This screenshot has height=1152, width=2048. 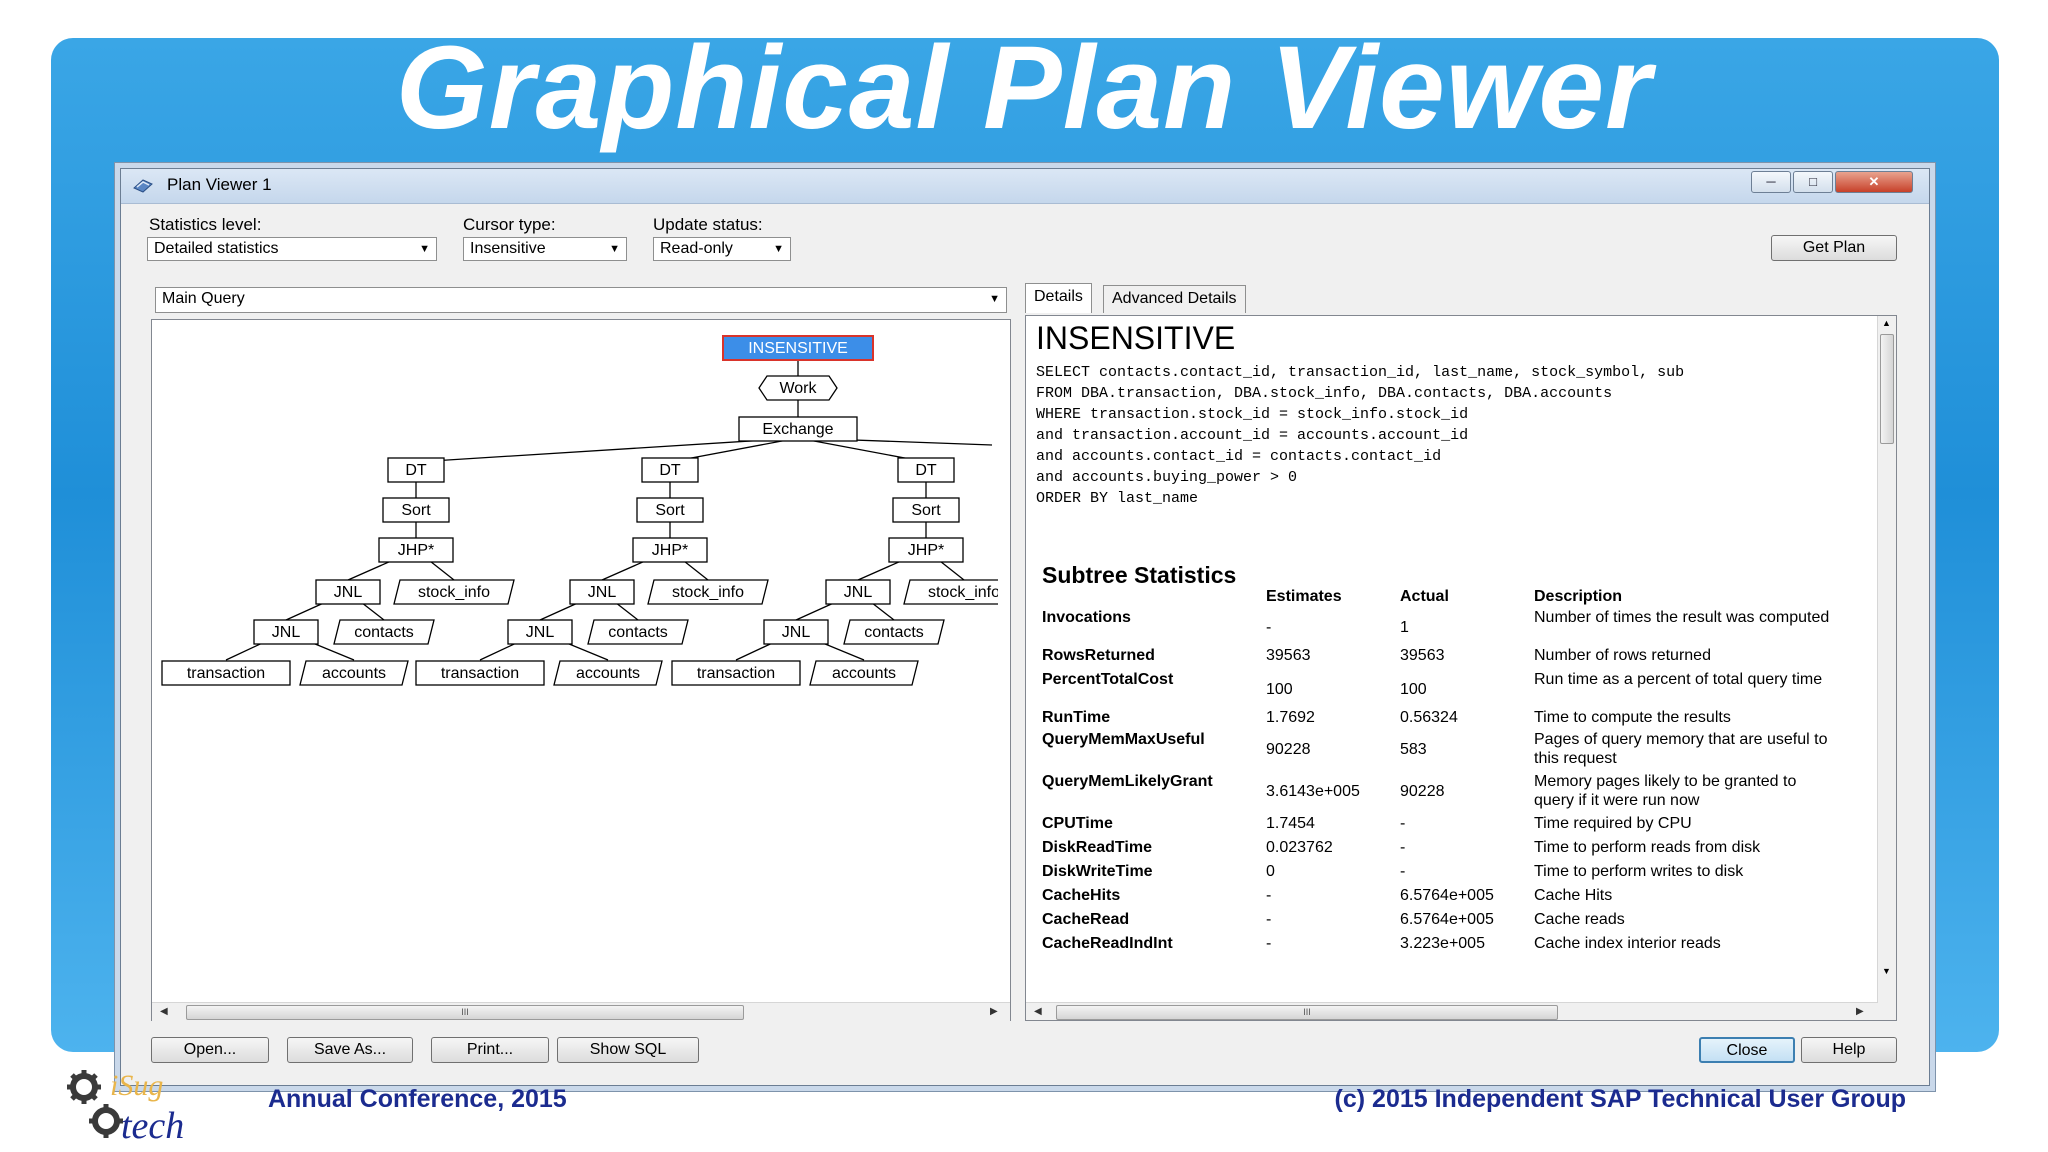 I want to click on tab-advanced-details: Advanced Details, so click(x=1174, y=299).